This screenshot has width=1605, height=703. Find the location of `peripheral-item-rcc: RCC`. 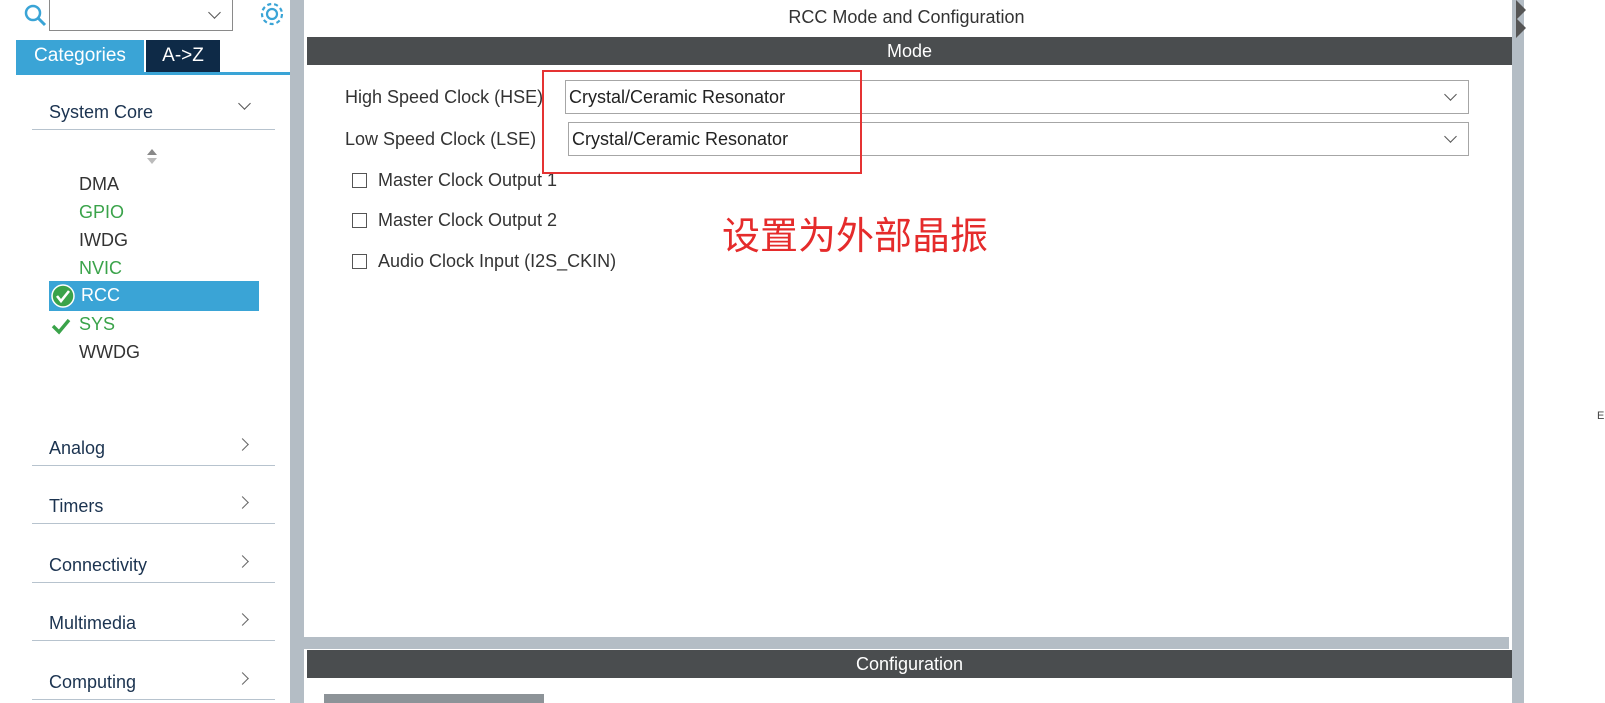

peripheral-item-rcc: RCC is located at coordinates (154, 296).